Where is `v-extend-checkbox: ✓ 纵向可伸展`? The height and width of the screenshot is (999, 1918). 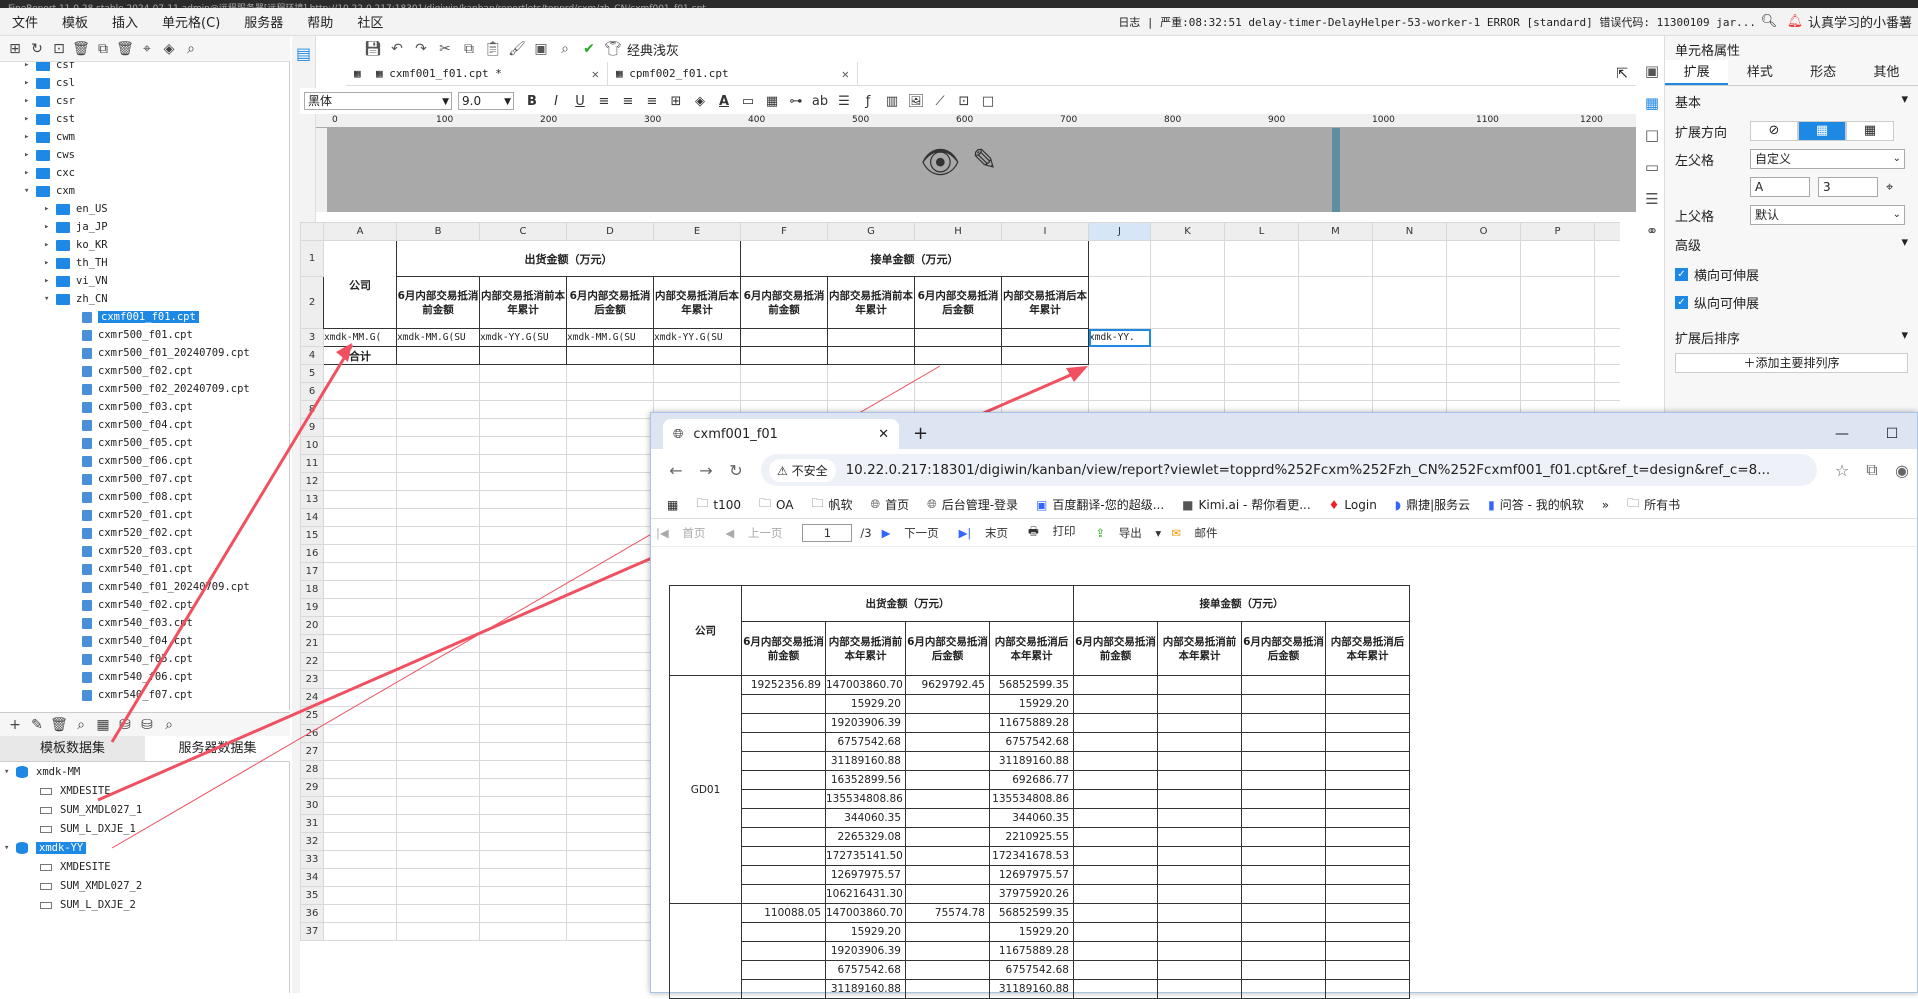 v-extend-checkbox: ✓ 纵向可伸展 is located at coordinates (1791, 302).